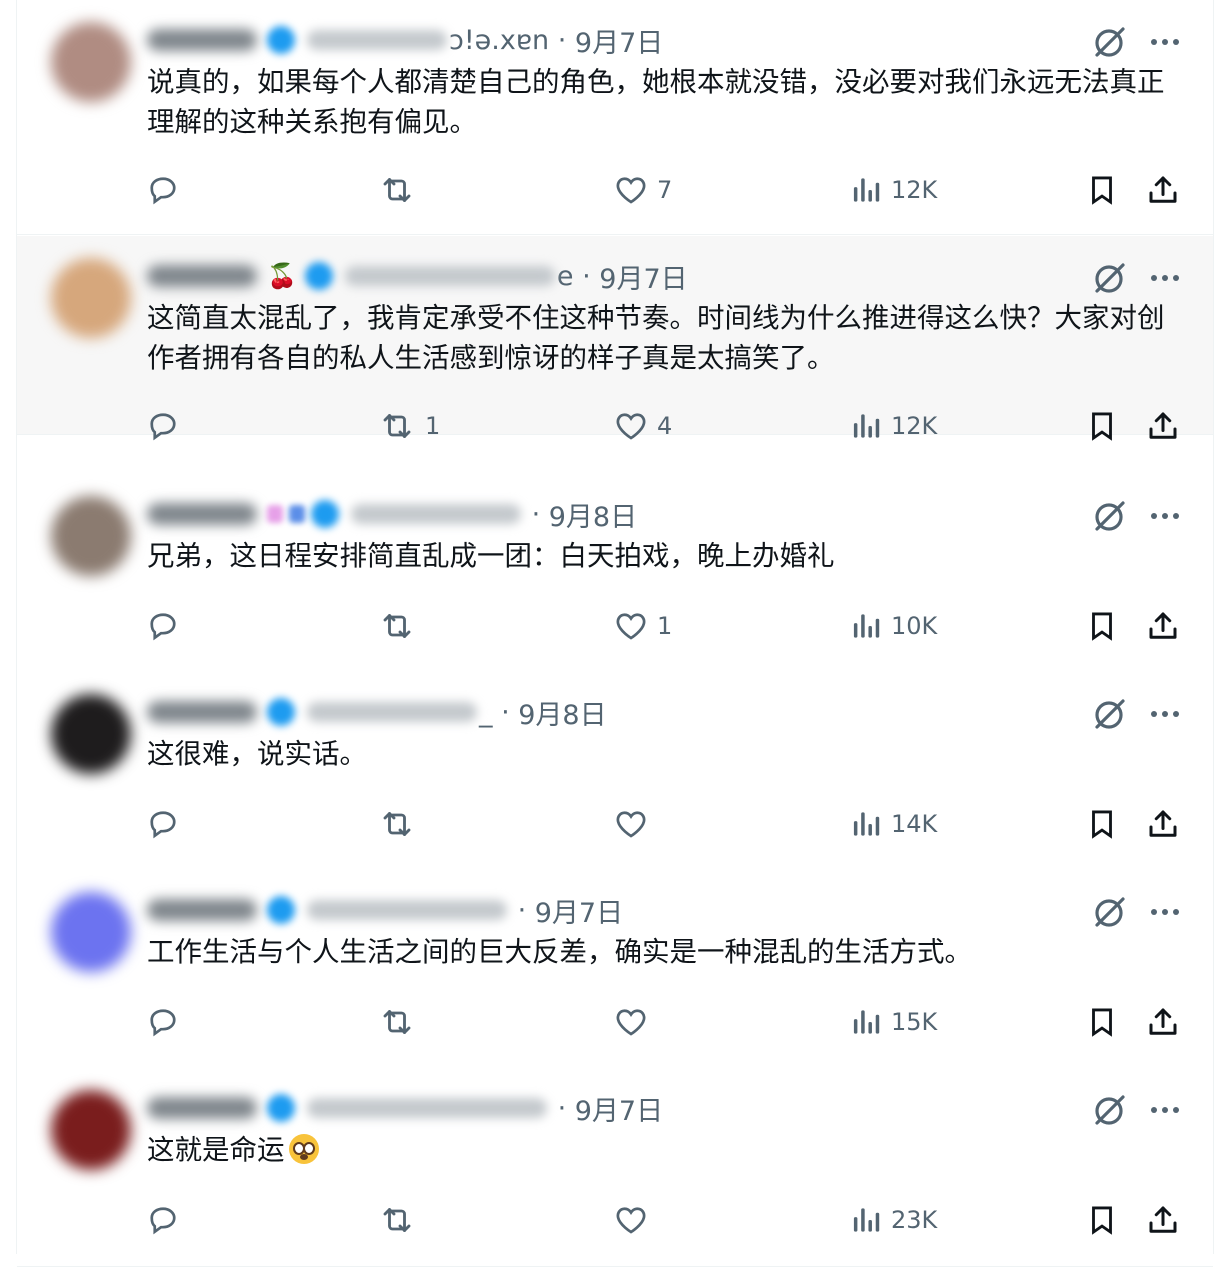  Describe the element at coordinates (894, 626) in the screenshot. I see `views-button: 10K` at that location.